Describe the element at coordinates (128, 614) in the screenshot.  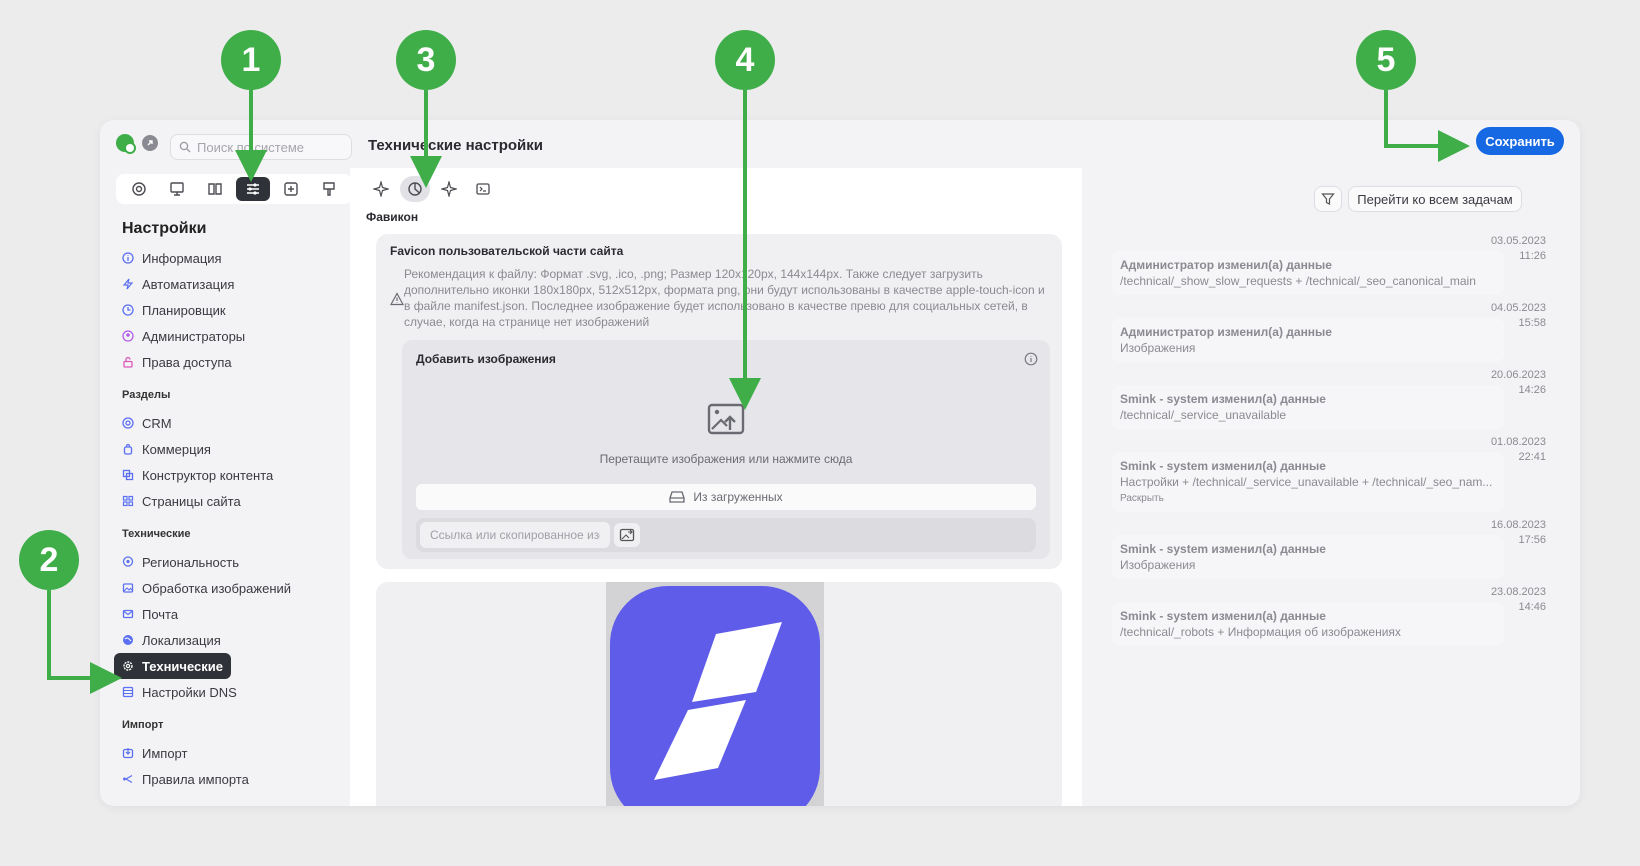
I see `mail-icon` at that location.